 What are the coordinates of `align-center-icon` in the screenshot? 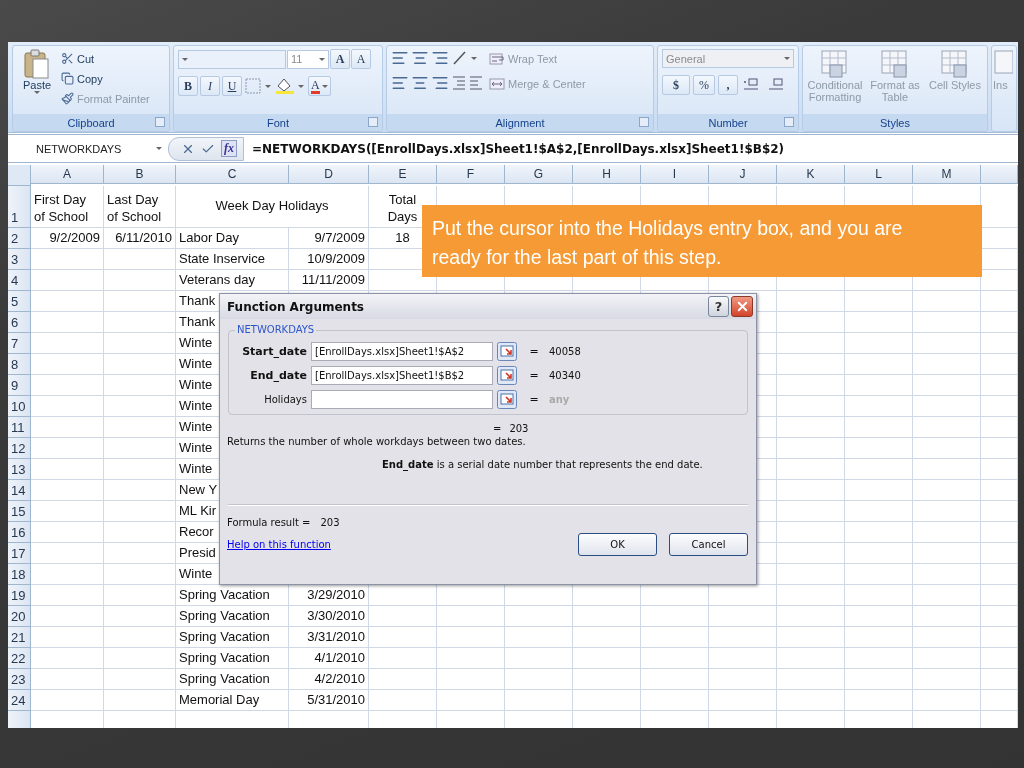 It's located at (420, 83).